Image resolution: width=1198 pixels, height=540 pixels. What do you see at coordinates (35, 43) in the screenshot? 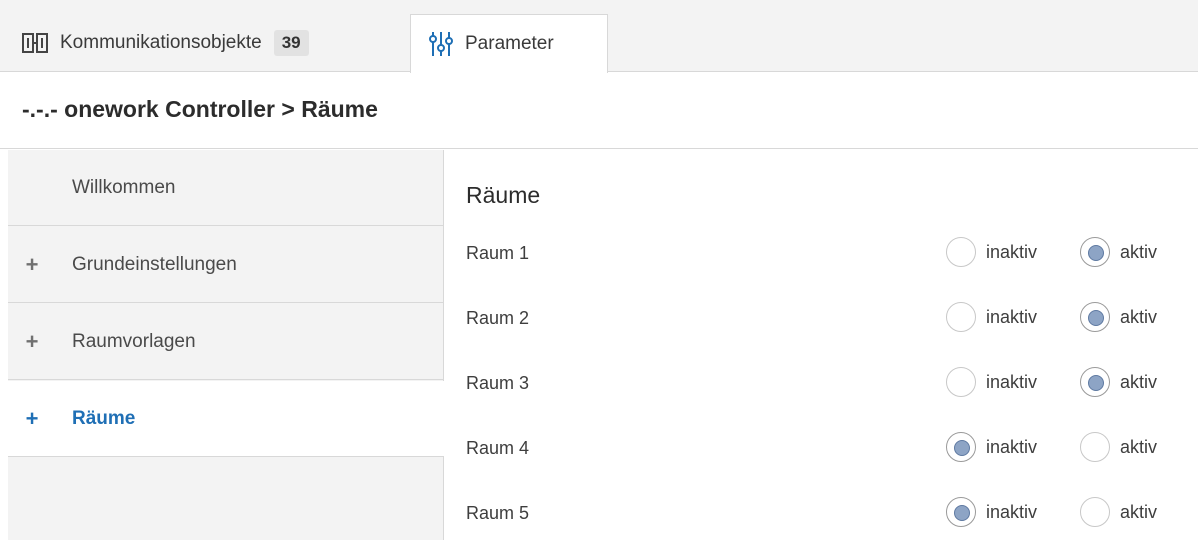
I see `communication-objects-icon` at bounding box center [35, 43].